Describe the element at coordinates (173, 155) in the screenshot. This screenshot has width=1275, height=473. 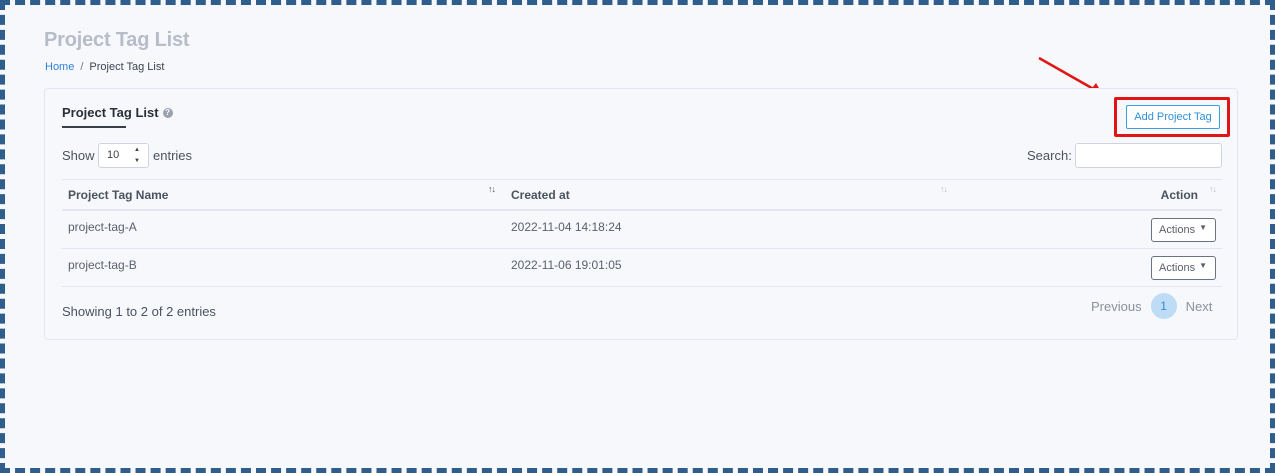
I see `entries-label: entries` at that location.